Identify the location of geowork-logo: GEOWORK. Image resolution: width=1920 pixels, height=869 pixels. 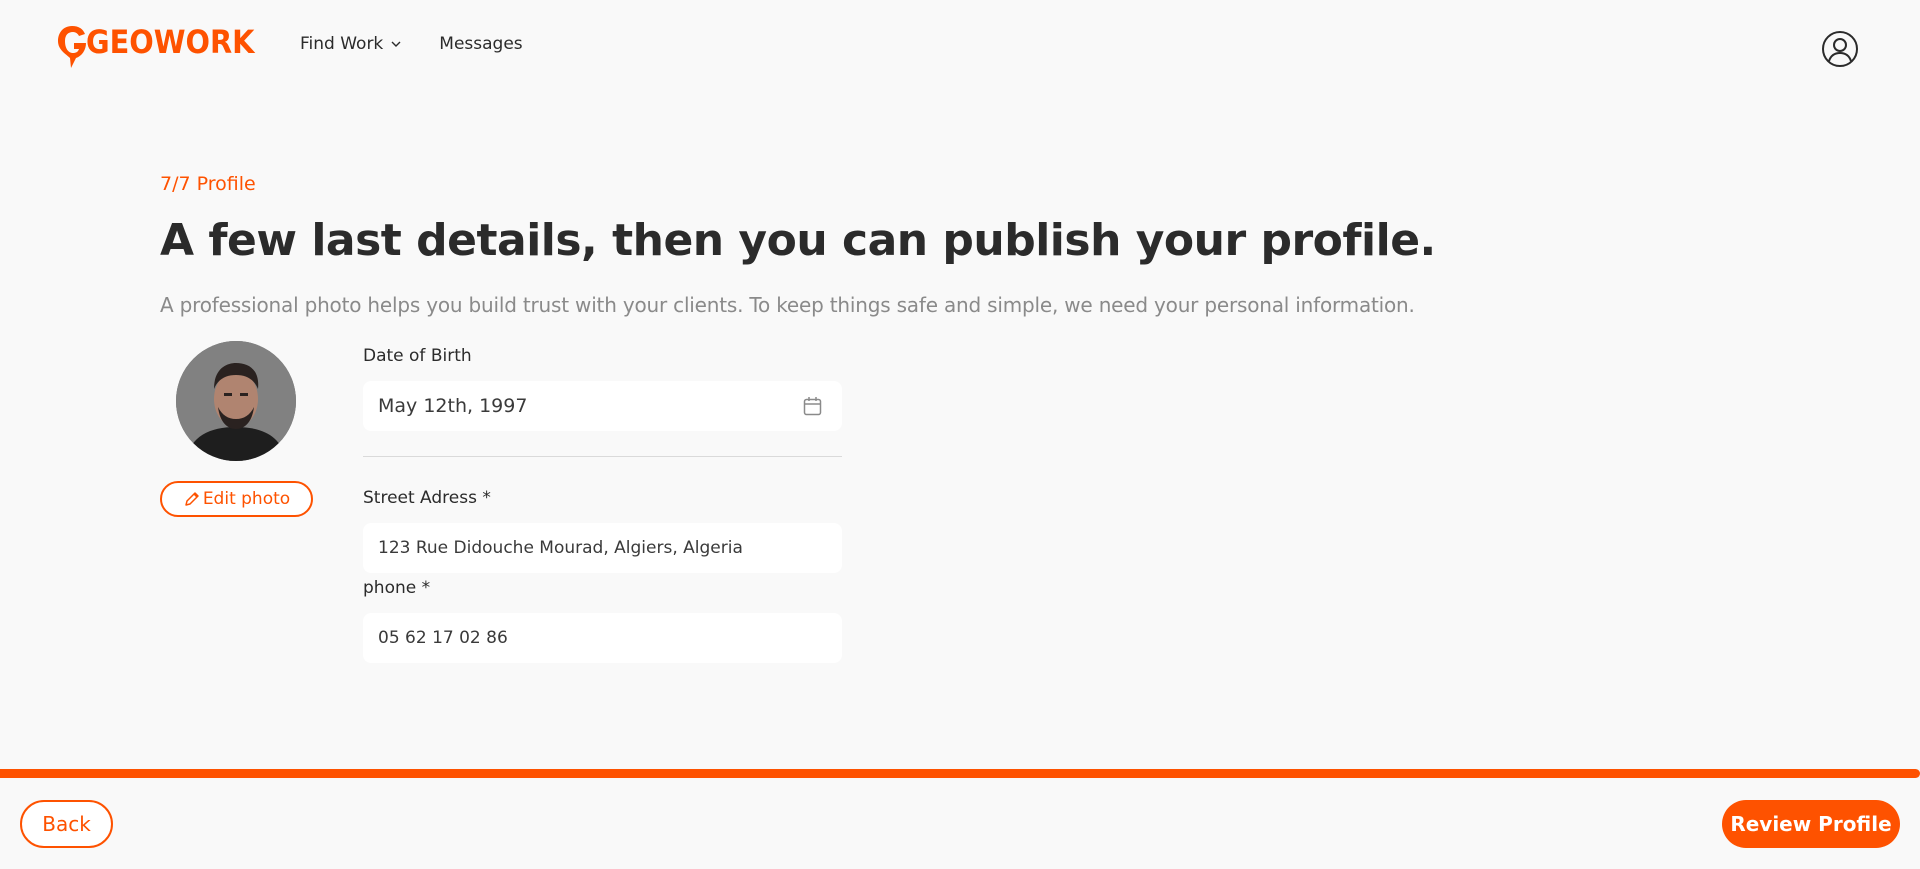
(157, 46).